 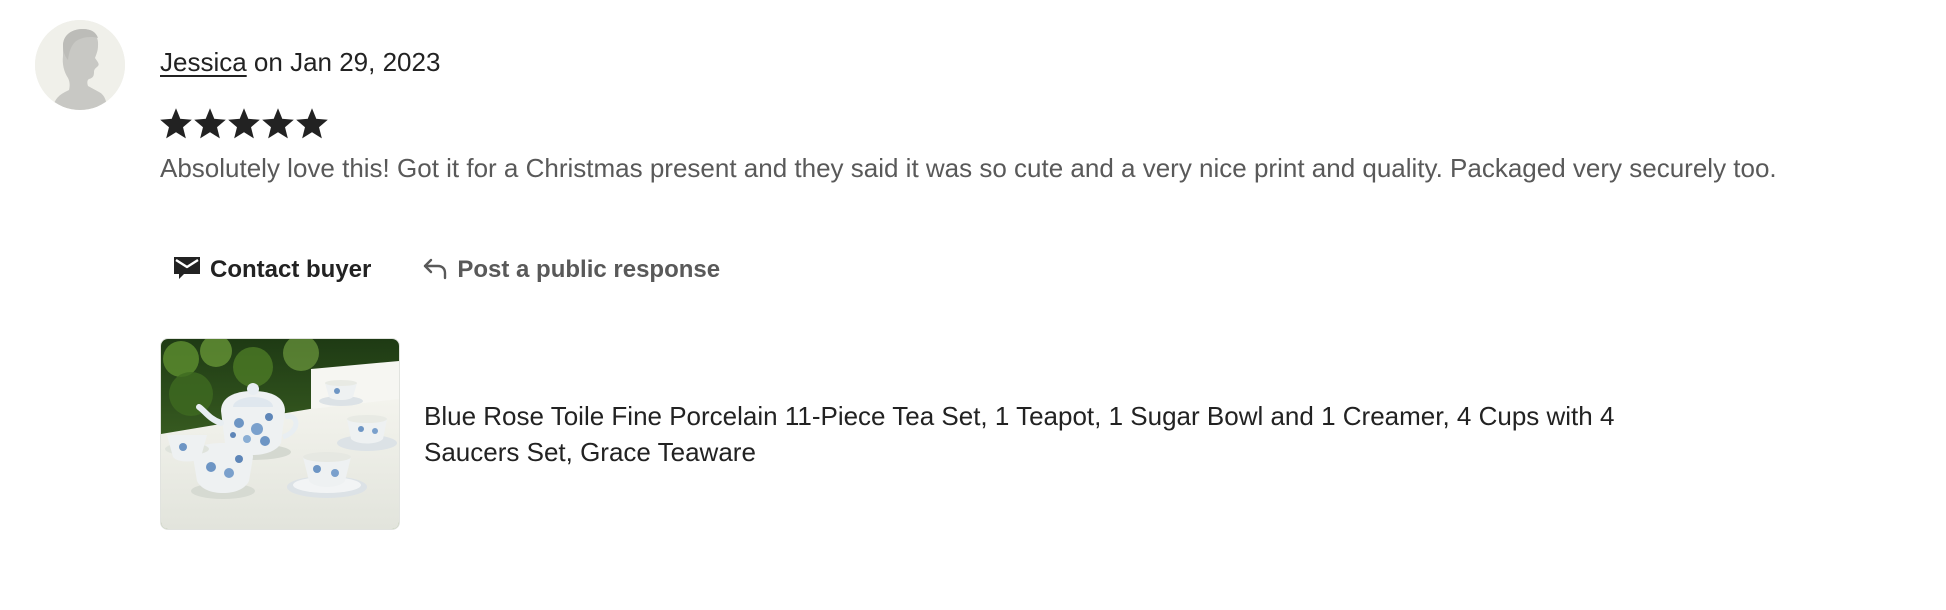 I want to click on review-actions: Contact buyer Post a public response, so click(x=446, y=270).